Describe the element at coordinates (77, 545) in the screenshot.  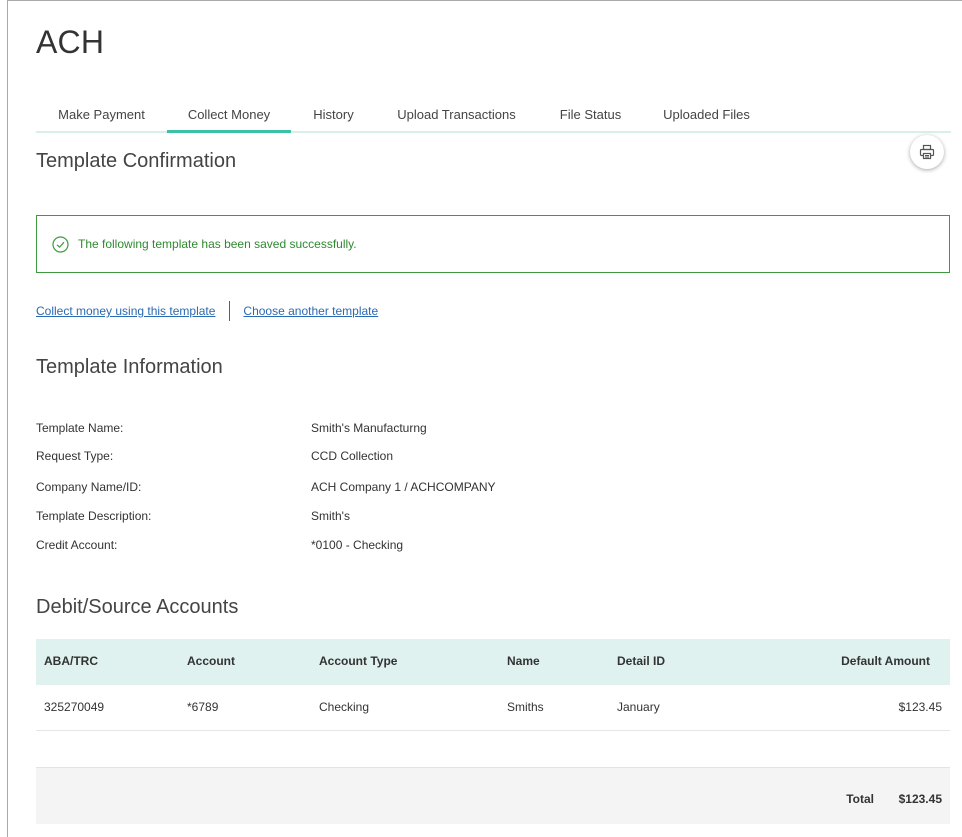
I see `info-label: Credit Account:` at that location.